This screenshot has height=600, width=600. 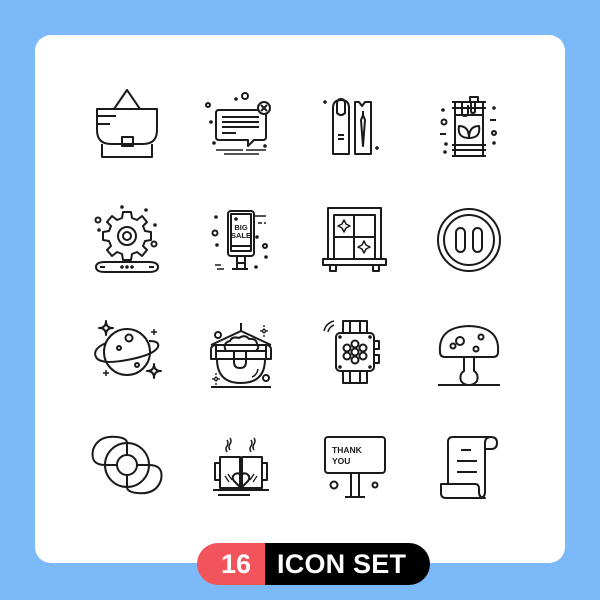 I want to click on window-icon, so click(x=355, y=240).